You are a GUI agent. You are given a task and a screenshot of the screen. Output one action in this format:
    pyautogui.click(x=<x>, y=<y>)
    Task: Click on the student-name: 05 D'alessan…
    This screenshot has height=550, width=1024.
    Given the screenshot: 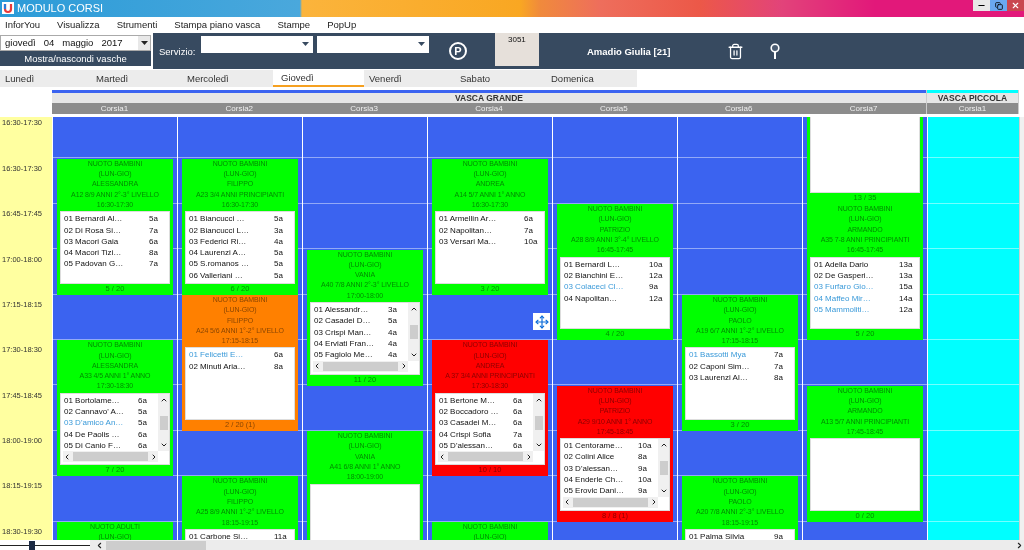 What is the action you would take?
    pyautogui.click(x=476, y=446)
    